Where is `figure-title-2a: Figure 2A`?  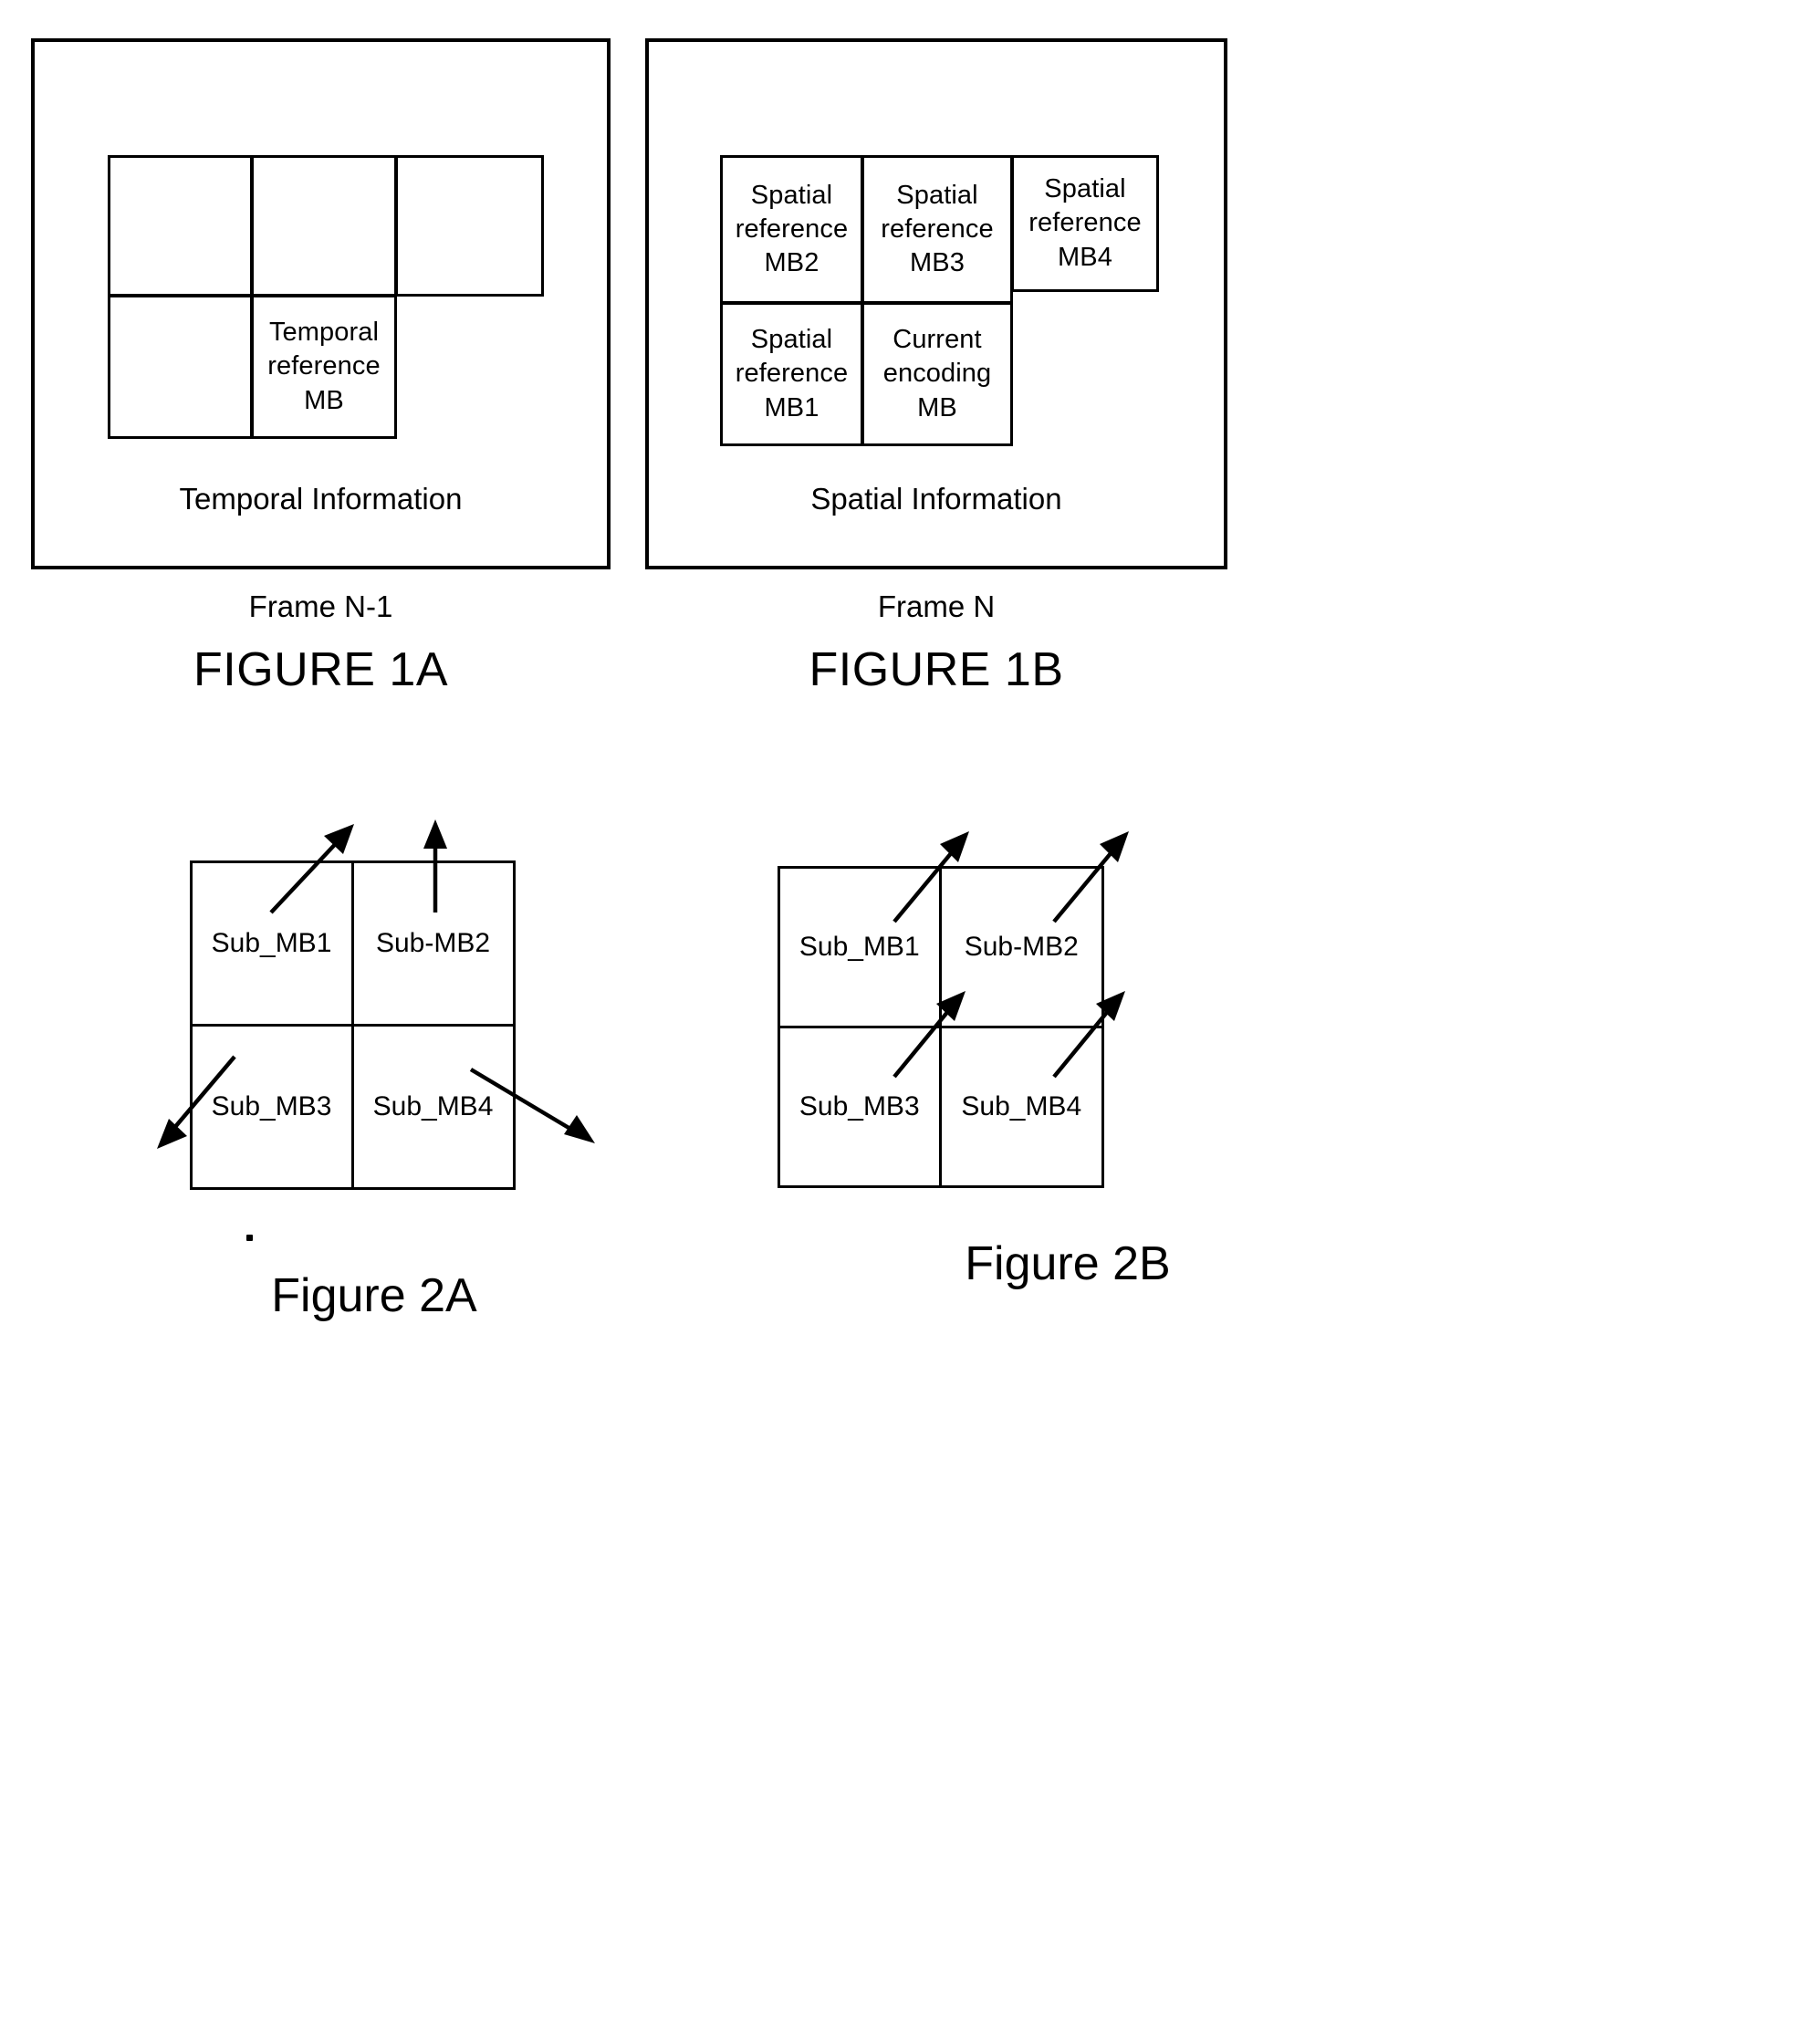 figure-title-2a: Figure 2A is located at coordinates (374, 1295).